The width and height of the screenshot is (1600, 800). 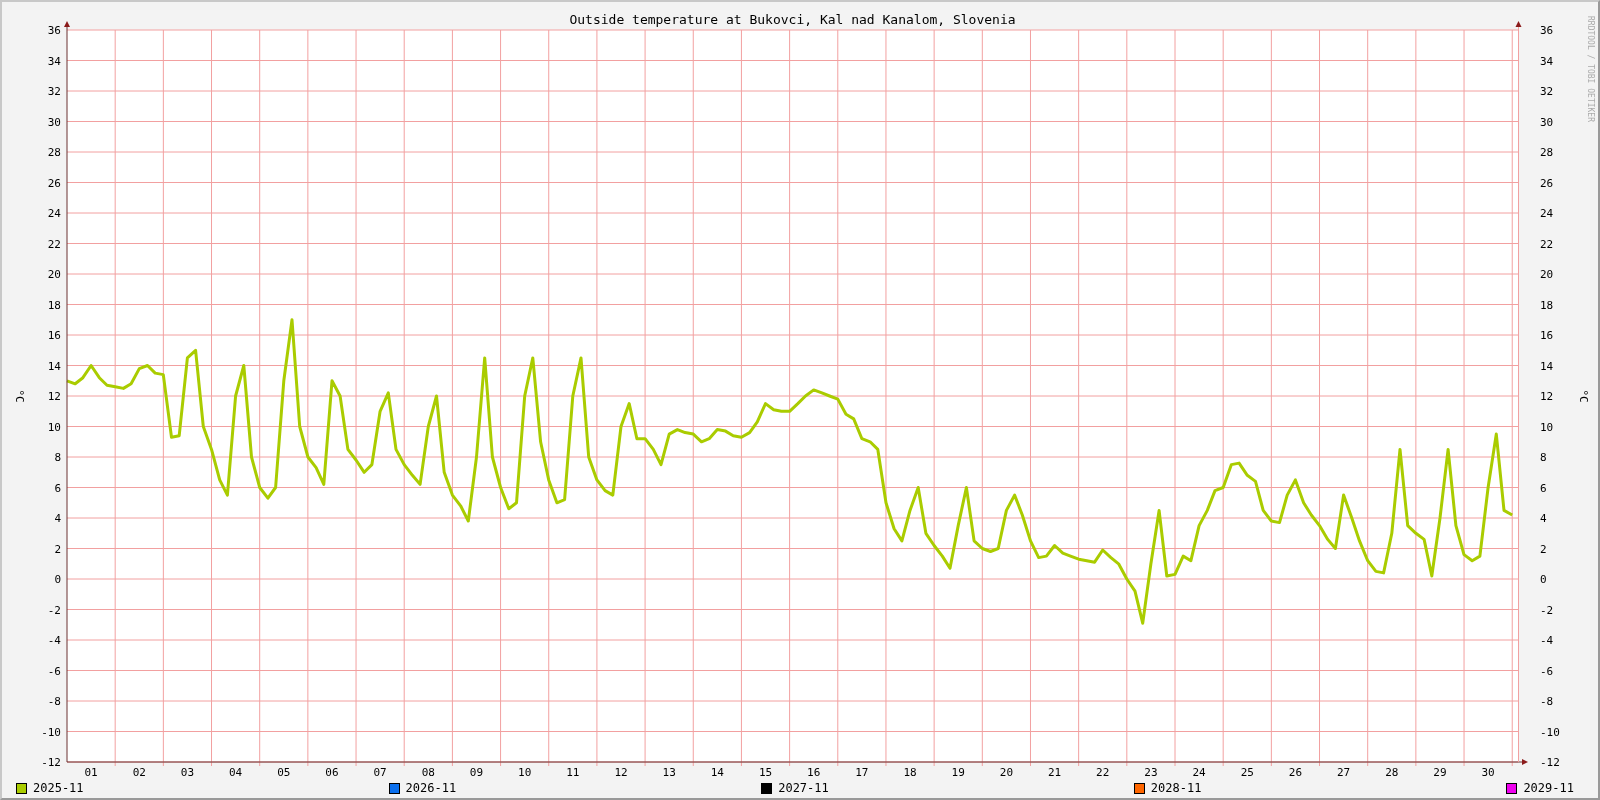 What do you see at coordinates (1590, 69) in the screenshot?
I see `credit-text: RRDTOOL / TOBI OETIKER` at bounding box center [1590, 69].